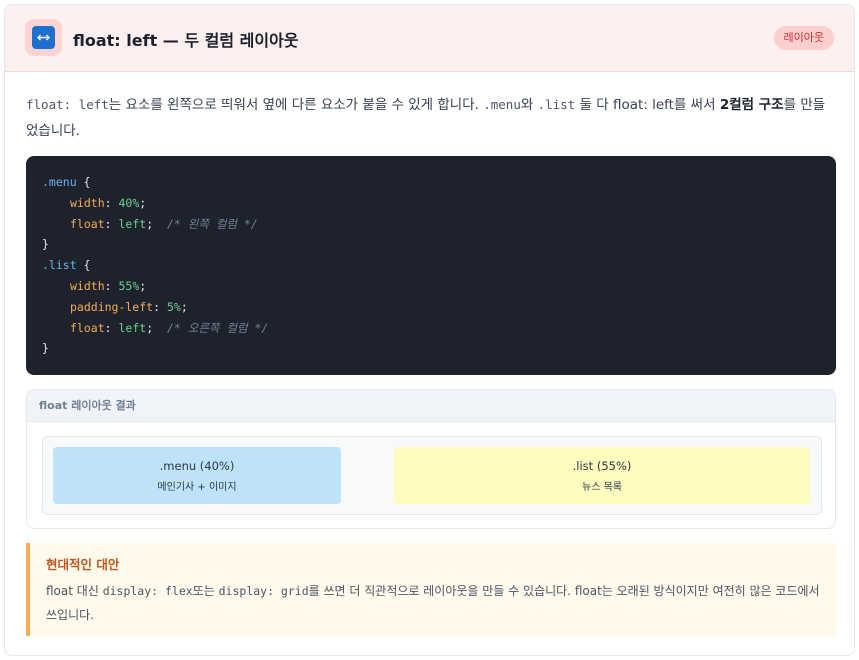  I want to click on code-line: padding-left: 5%;, so click(129, 306).